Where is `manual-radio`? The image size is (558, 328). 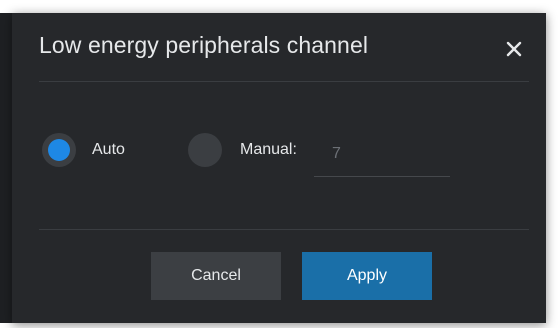 manual-radio is located at coordinates (205, 150).